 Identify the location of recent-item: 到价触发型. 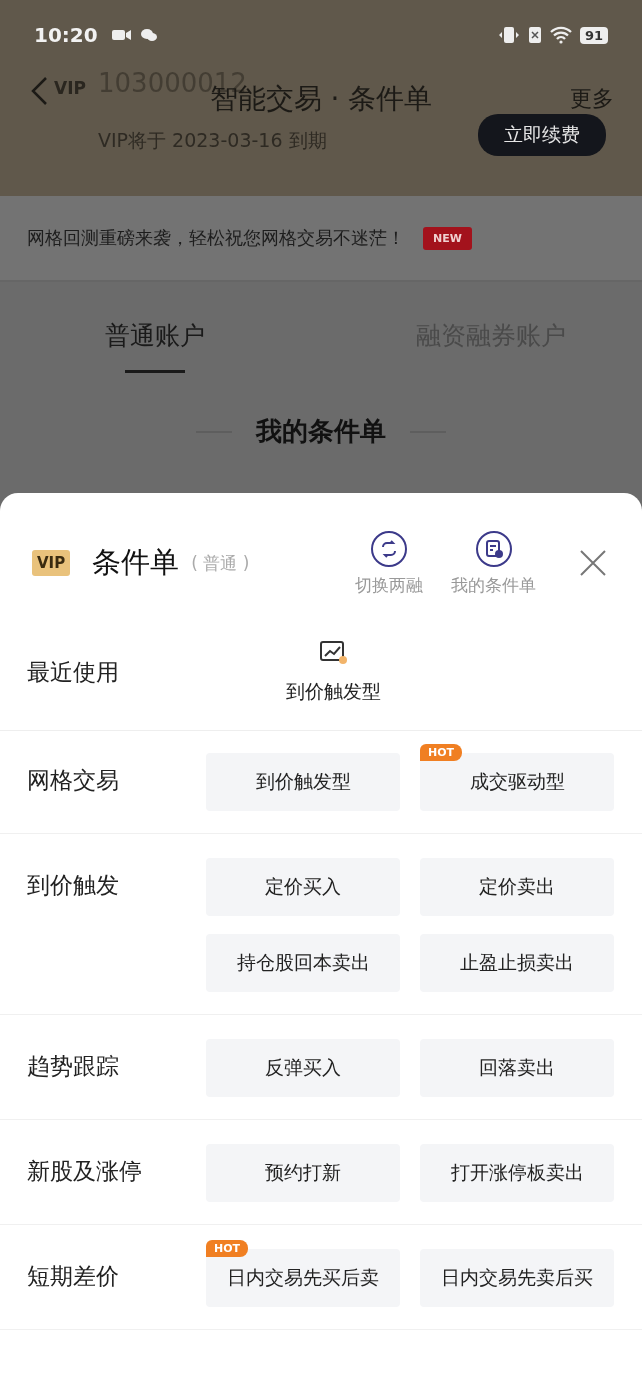
(333, 672).